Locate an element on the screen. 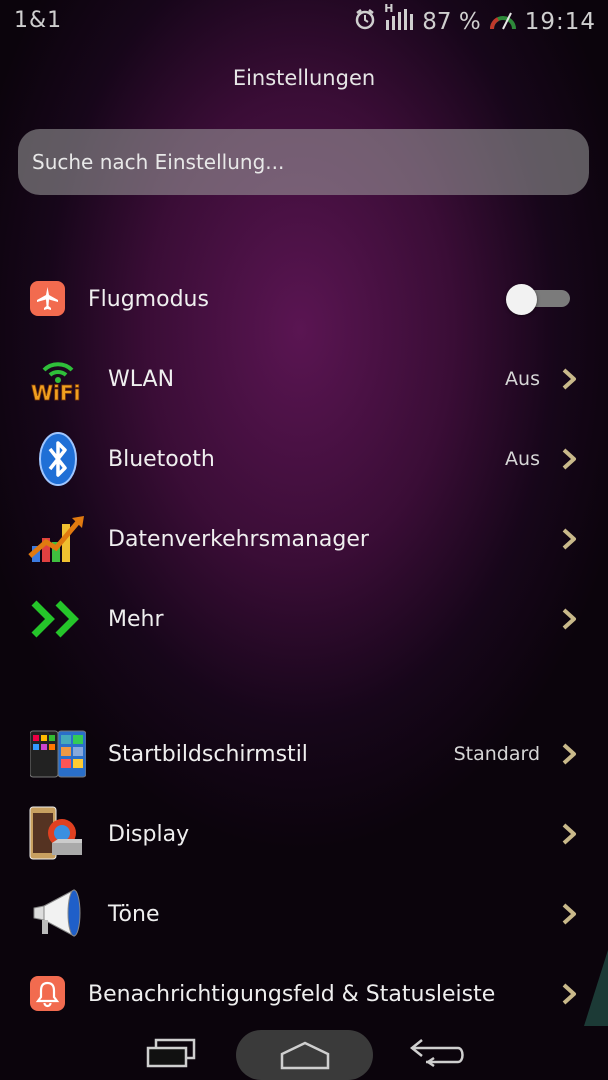  airplane-icon is located at coordinates (47, 300).